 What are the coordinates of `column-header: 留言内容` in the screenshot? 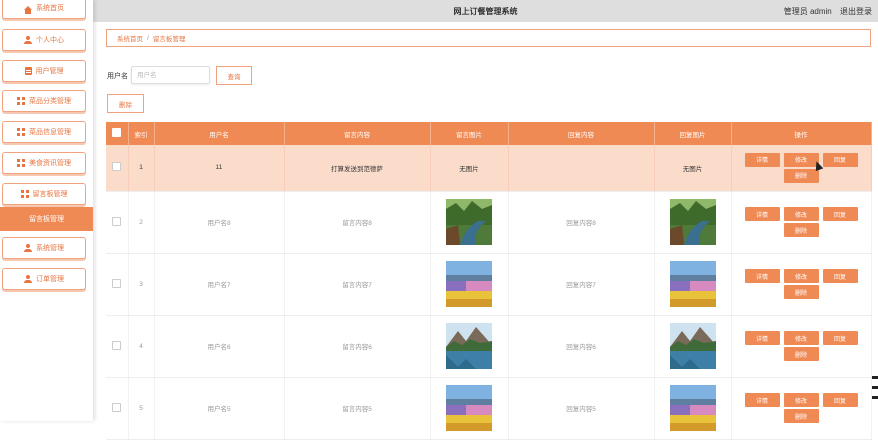 It's located at (357, 133).